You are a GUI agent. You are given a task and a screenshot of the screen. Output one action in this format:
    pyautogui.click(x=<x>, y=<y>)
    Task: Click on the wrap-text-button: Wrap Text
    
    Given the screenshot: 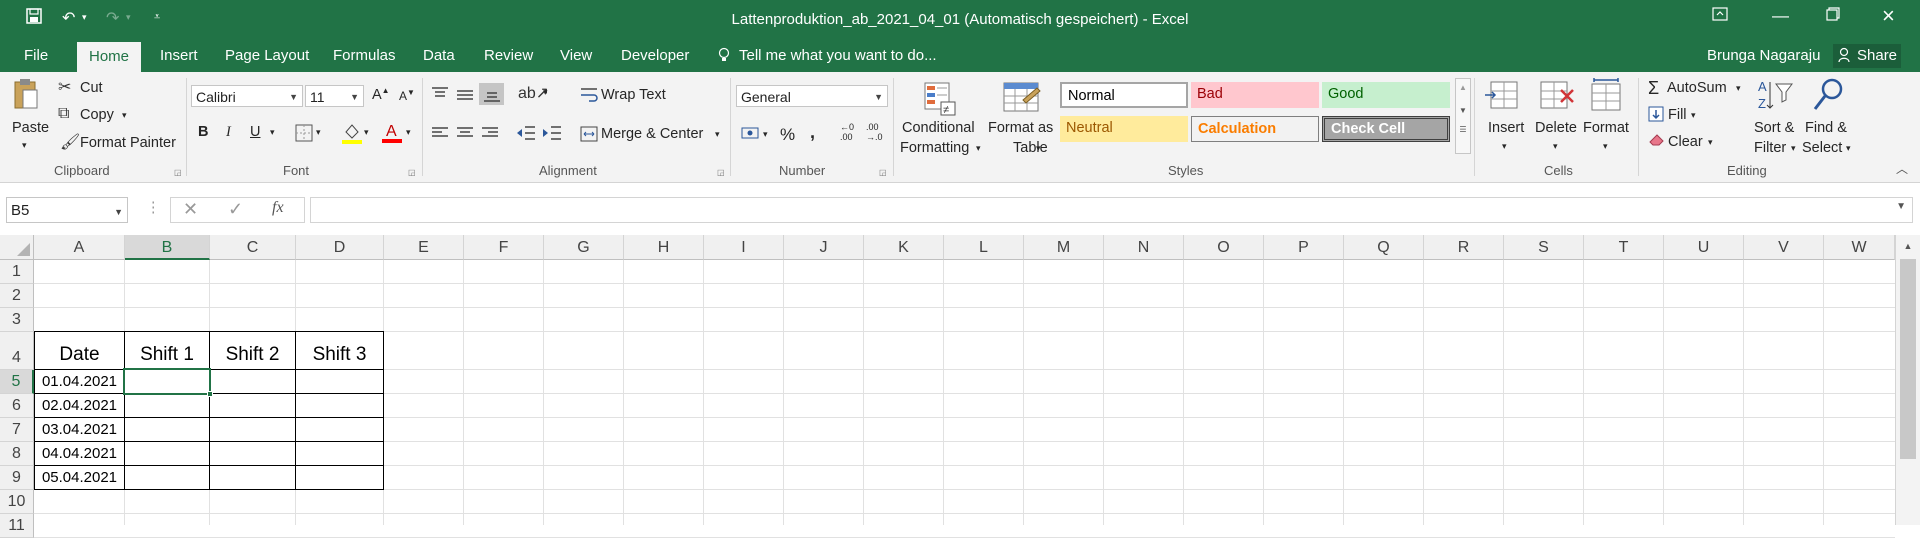 What is the action you would take?
    pyautogui.click(x=633, y=95)
    